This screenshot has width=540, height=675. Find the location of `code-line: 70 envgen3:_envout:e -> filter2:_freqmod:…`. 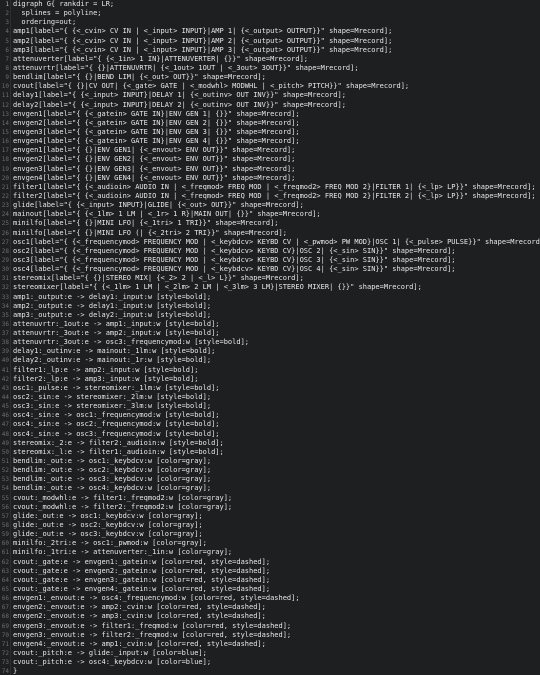

code-line: 70 envgen3:_envout:e -> filter2:_freqmod:… is located at coordinates (270, 635).